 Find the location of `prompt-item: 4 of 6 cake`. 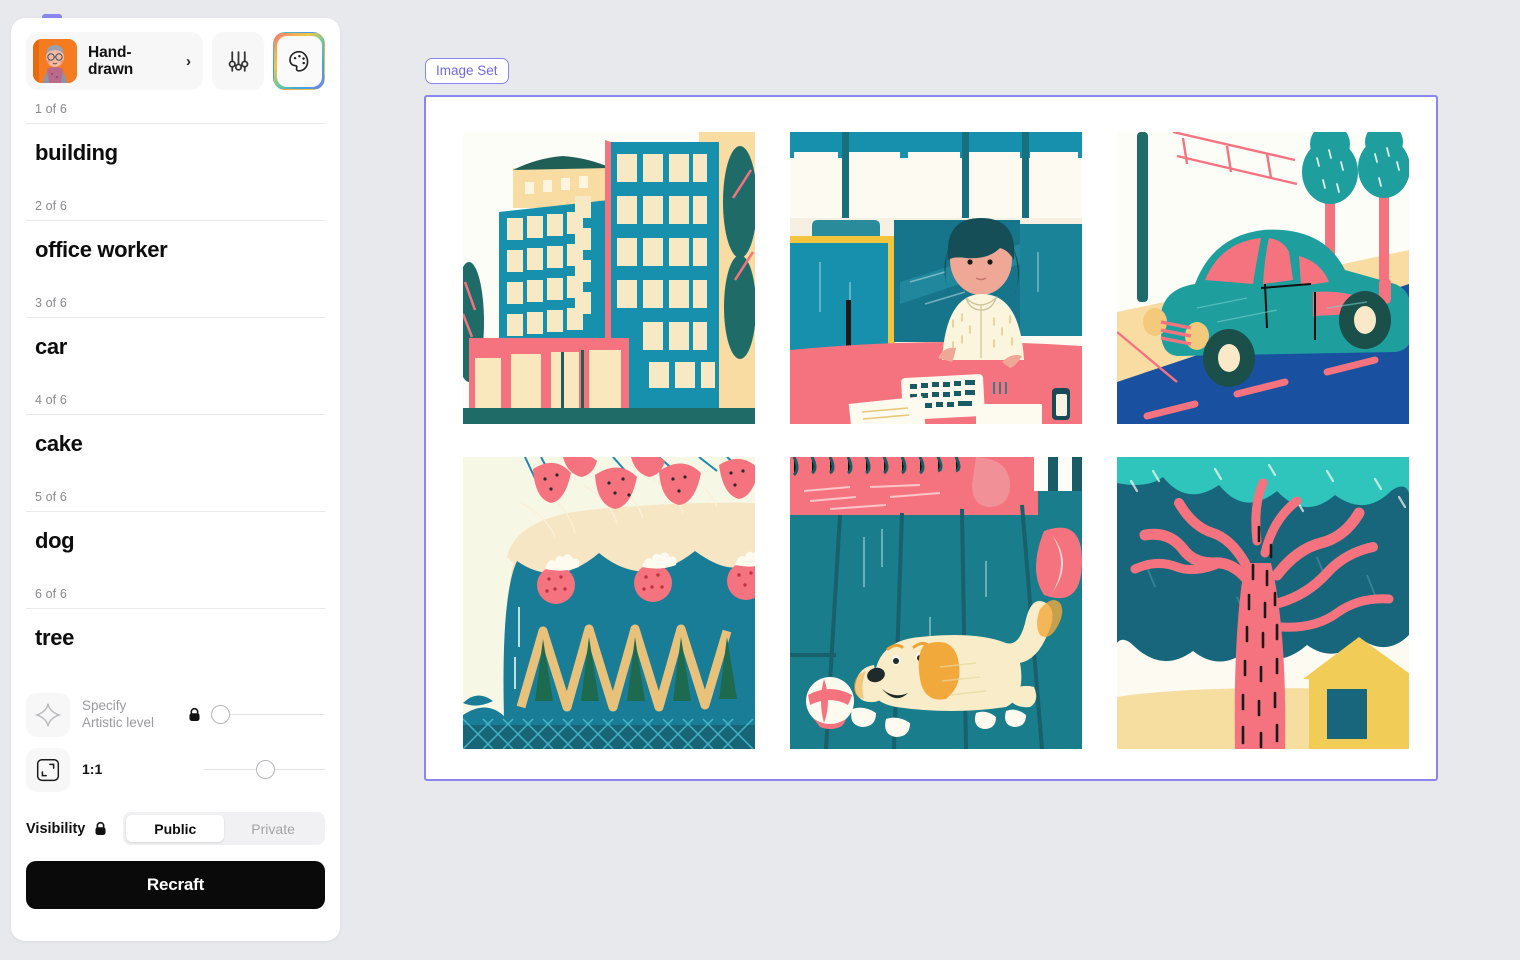

prompt-item: 4 of 6 cake is located at coordinates (175, 441).